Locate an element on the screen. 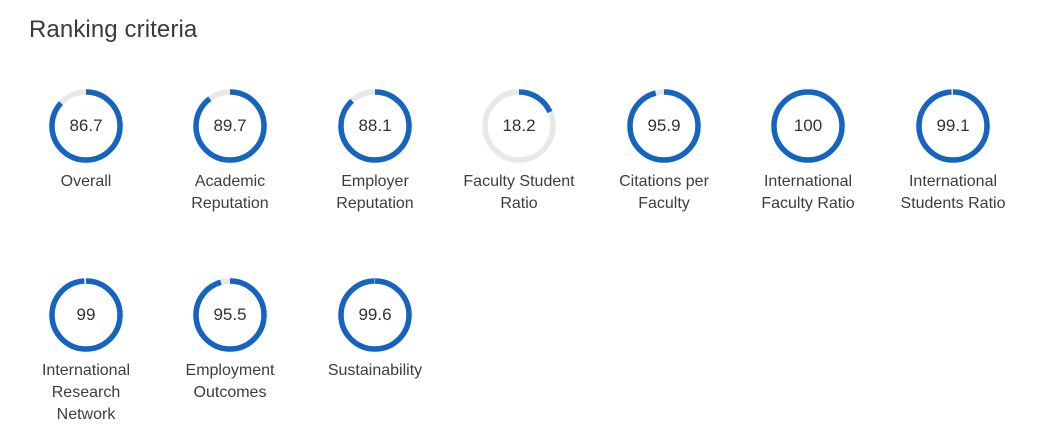 Image resolution: width=1042 pixels, height=439 pixels. criterion-label: Sustainability is located at coordinates (375, 370).